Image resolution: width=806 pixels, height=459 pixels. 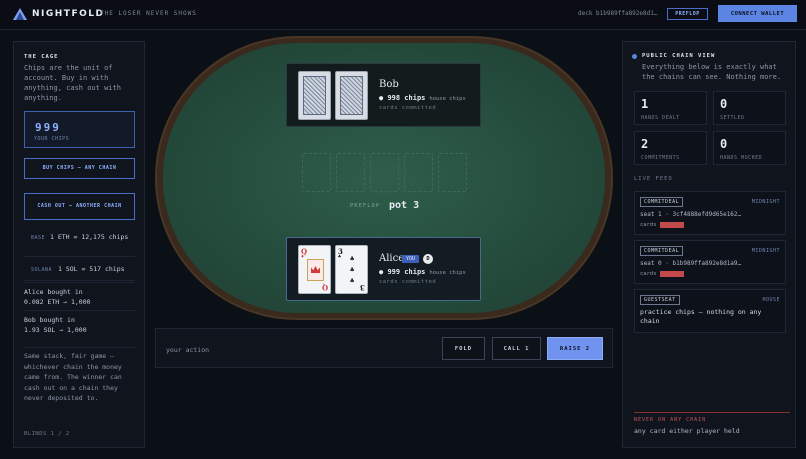 I want to click on stat-value: 1, so click(x=645, y=104).